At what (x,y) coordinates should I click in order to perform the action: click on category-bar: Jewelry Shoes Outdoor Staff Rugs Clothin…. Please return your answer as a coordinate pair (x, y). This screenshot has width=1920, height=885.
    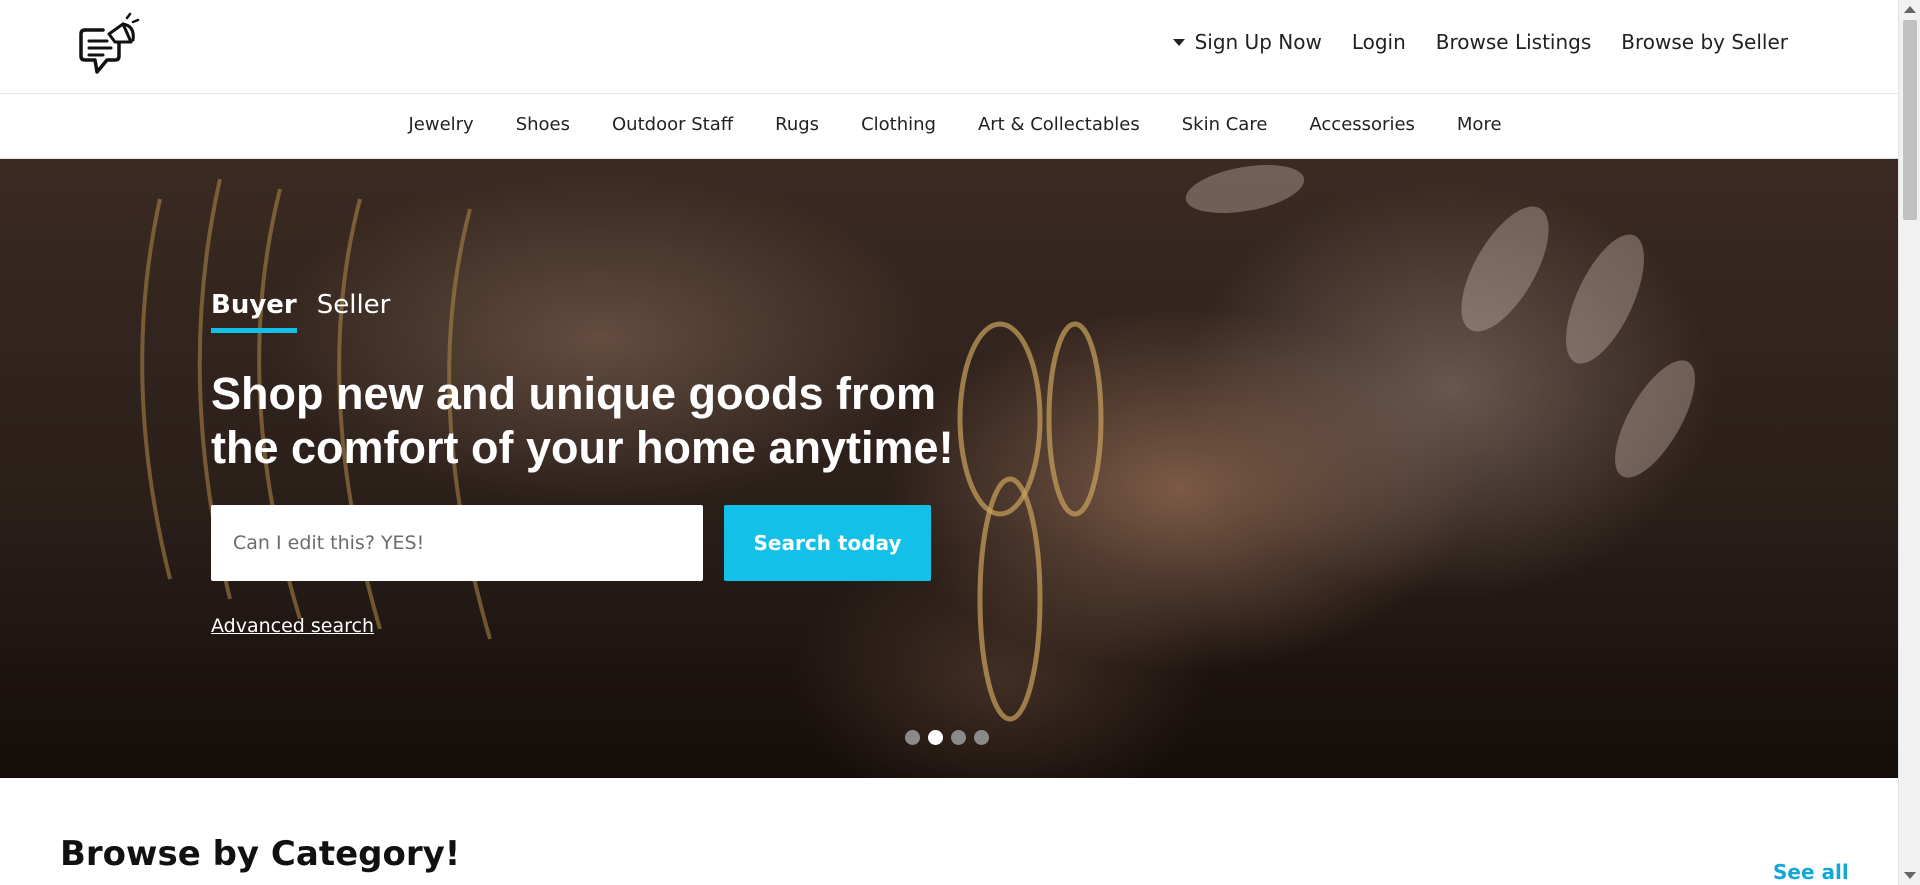
    Looking at the image, I should click on (949, 126).